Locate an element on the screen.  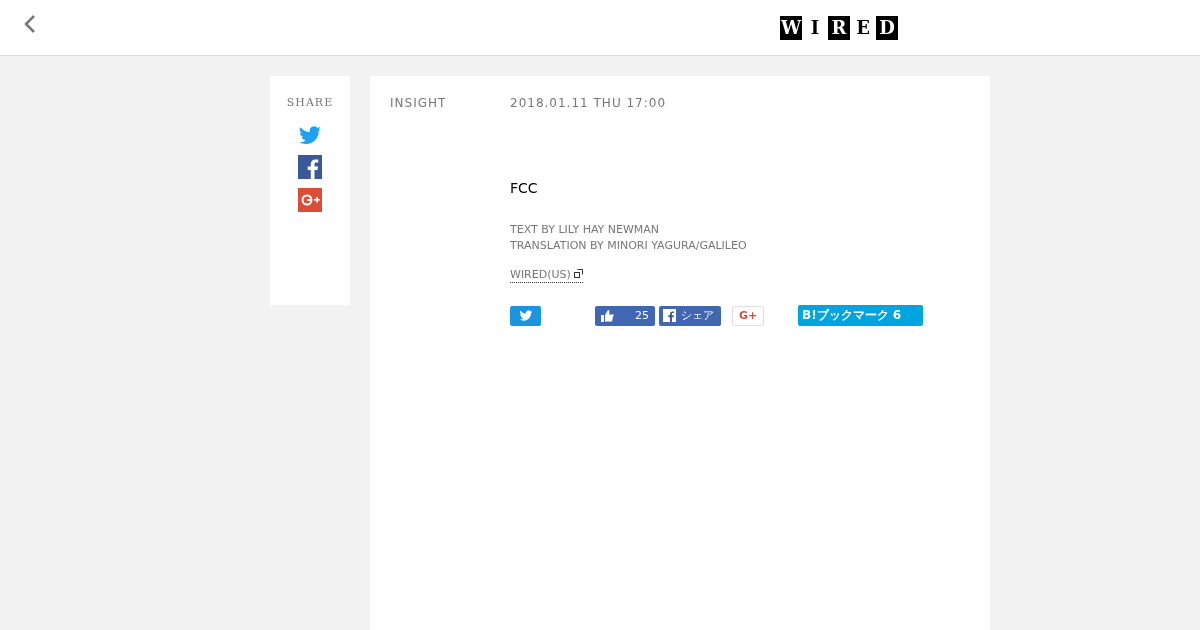
google-plus-button: G+ is located at coordinates (748, 315).